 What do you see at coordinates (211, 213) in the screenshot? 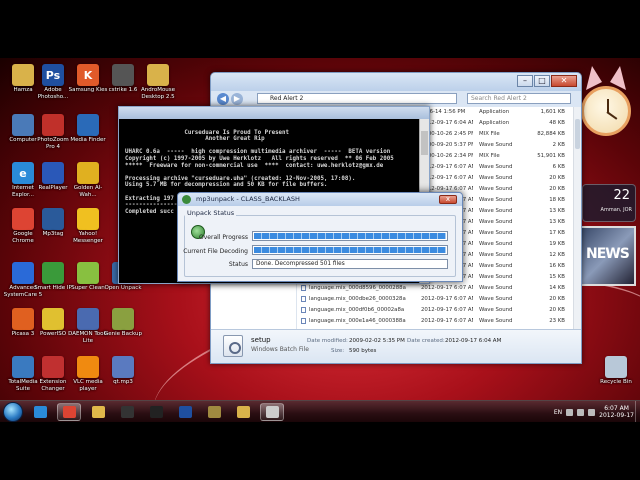
I see `unpack-status-group-label: Unpack Status` at bounding box center [211, 213].